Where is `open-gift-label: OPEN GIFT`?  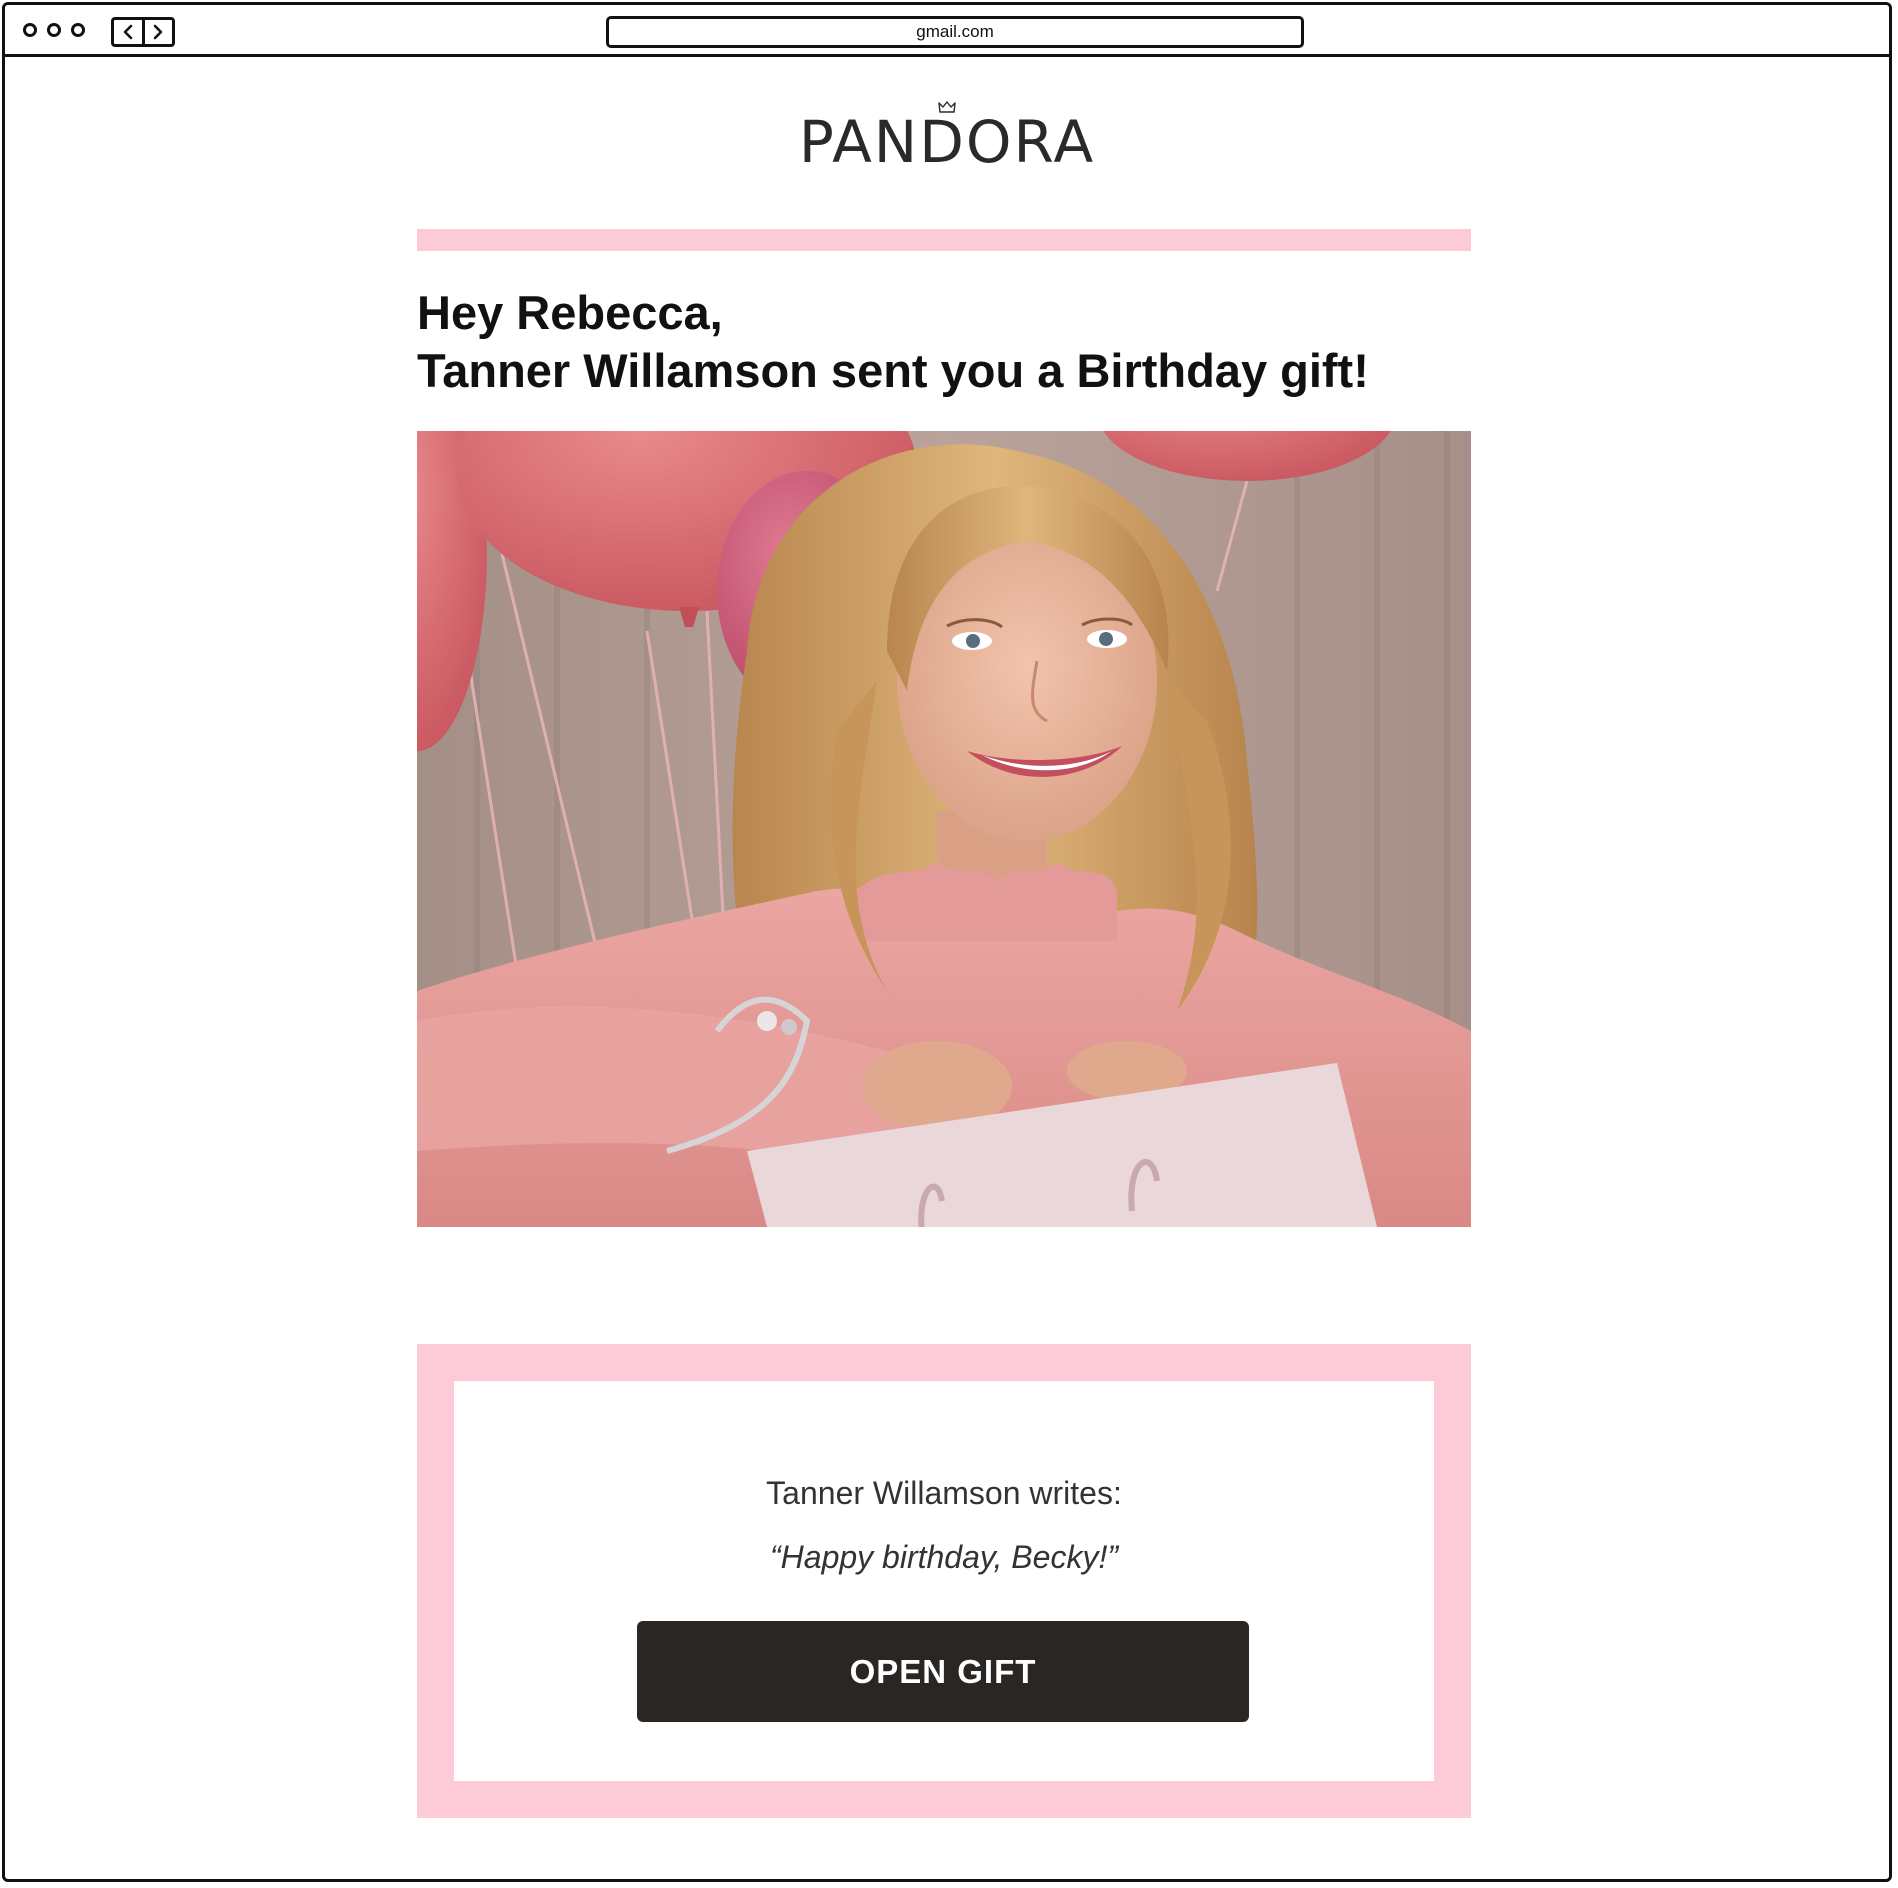 open-gift-label: OPEN GIFT is located at coordinates (943, 1671).